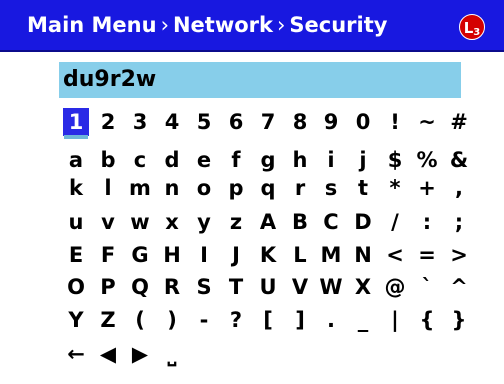 The width and height of the screenshot is (504, 384). I want to click on key: d, so click(172, 160).